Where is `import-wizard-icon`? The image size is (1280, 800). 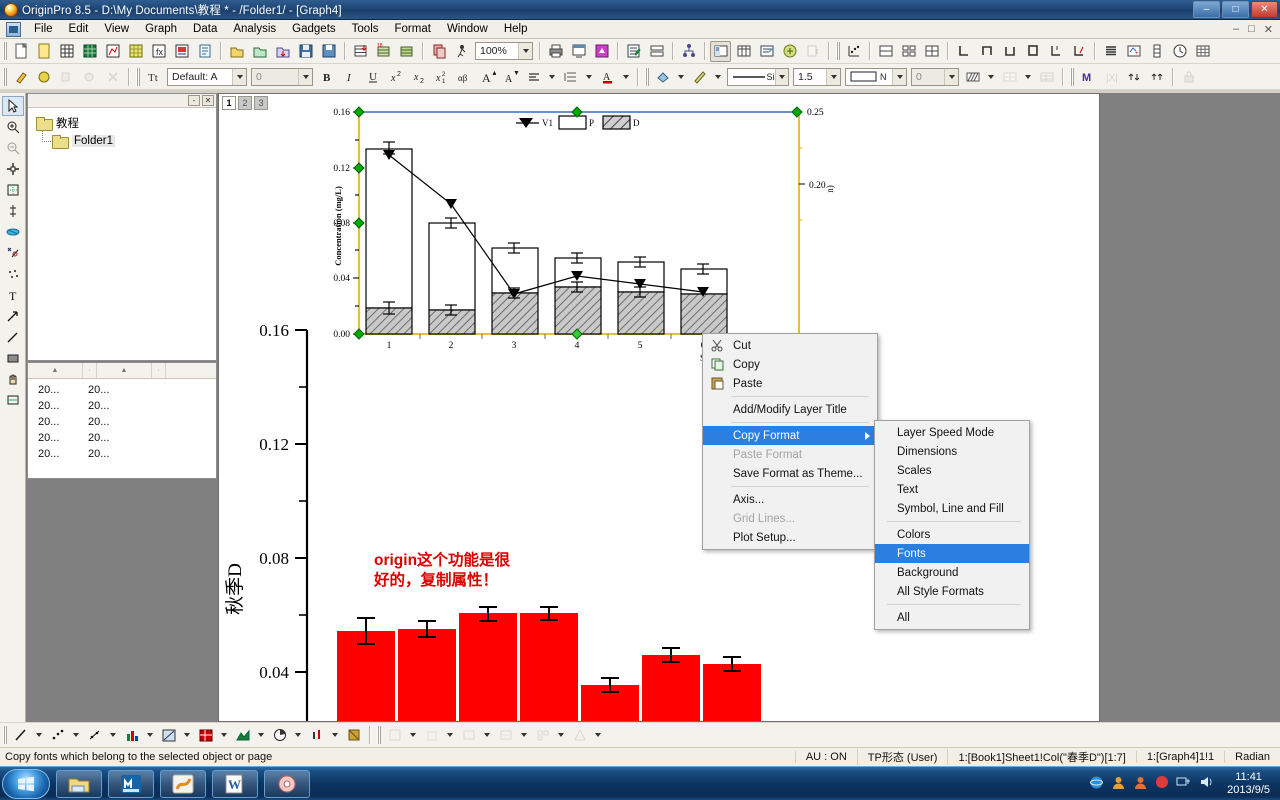 import-wizard-icon is located at coordinates (282, 51).